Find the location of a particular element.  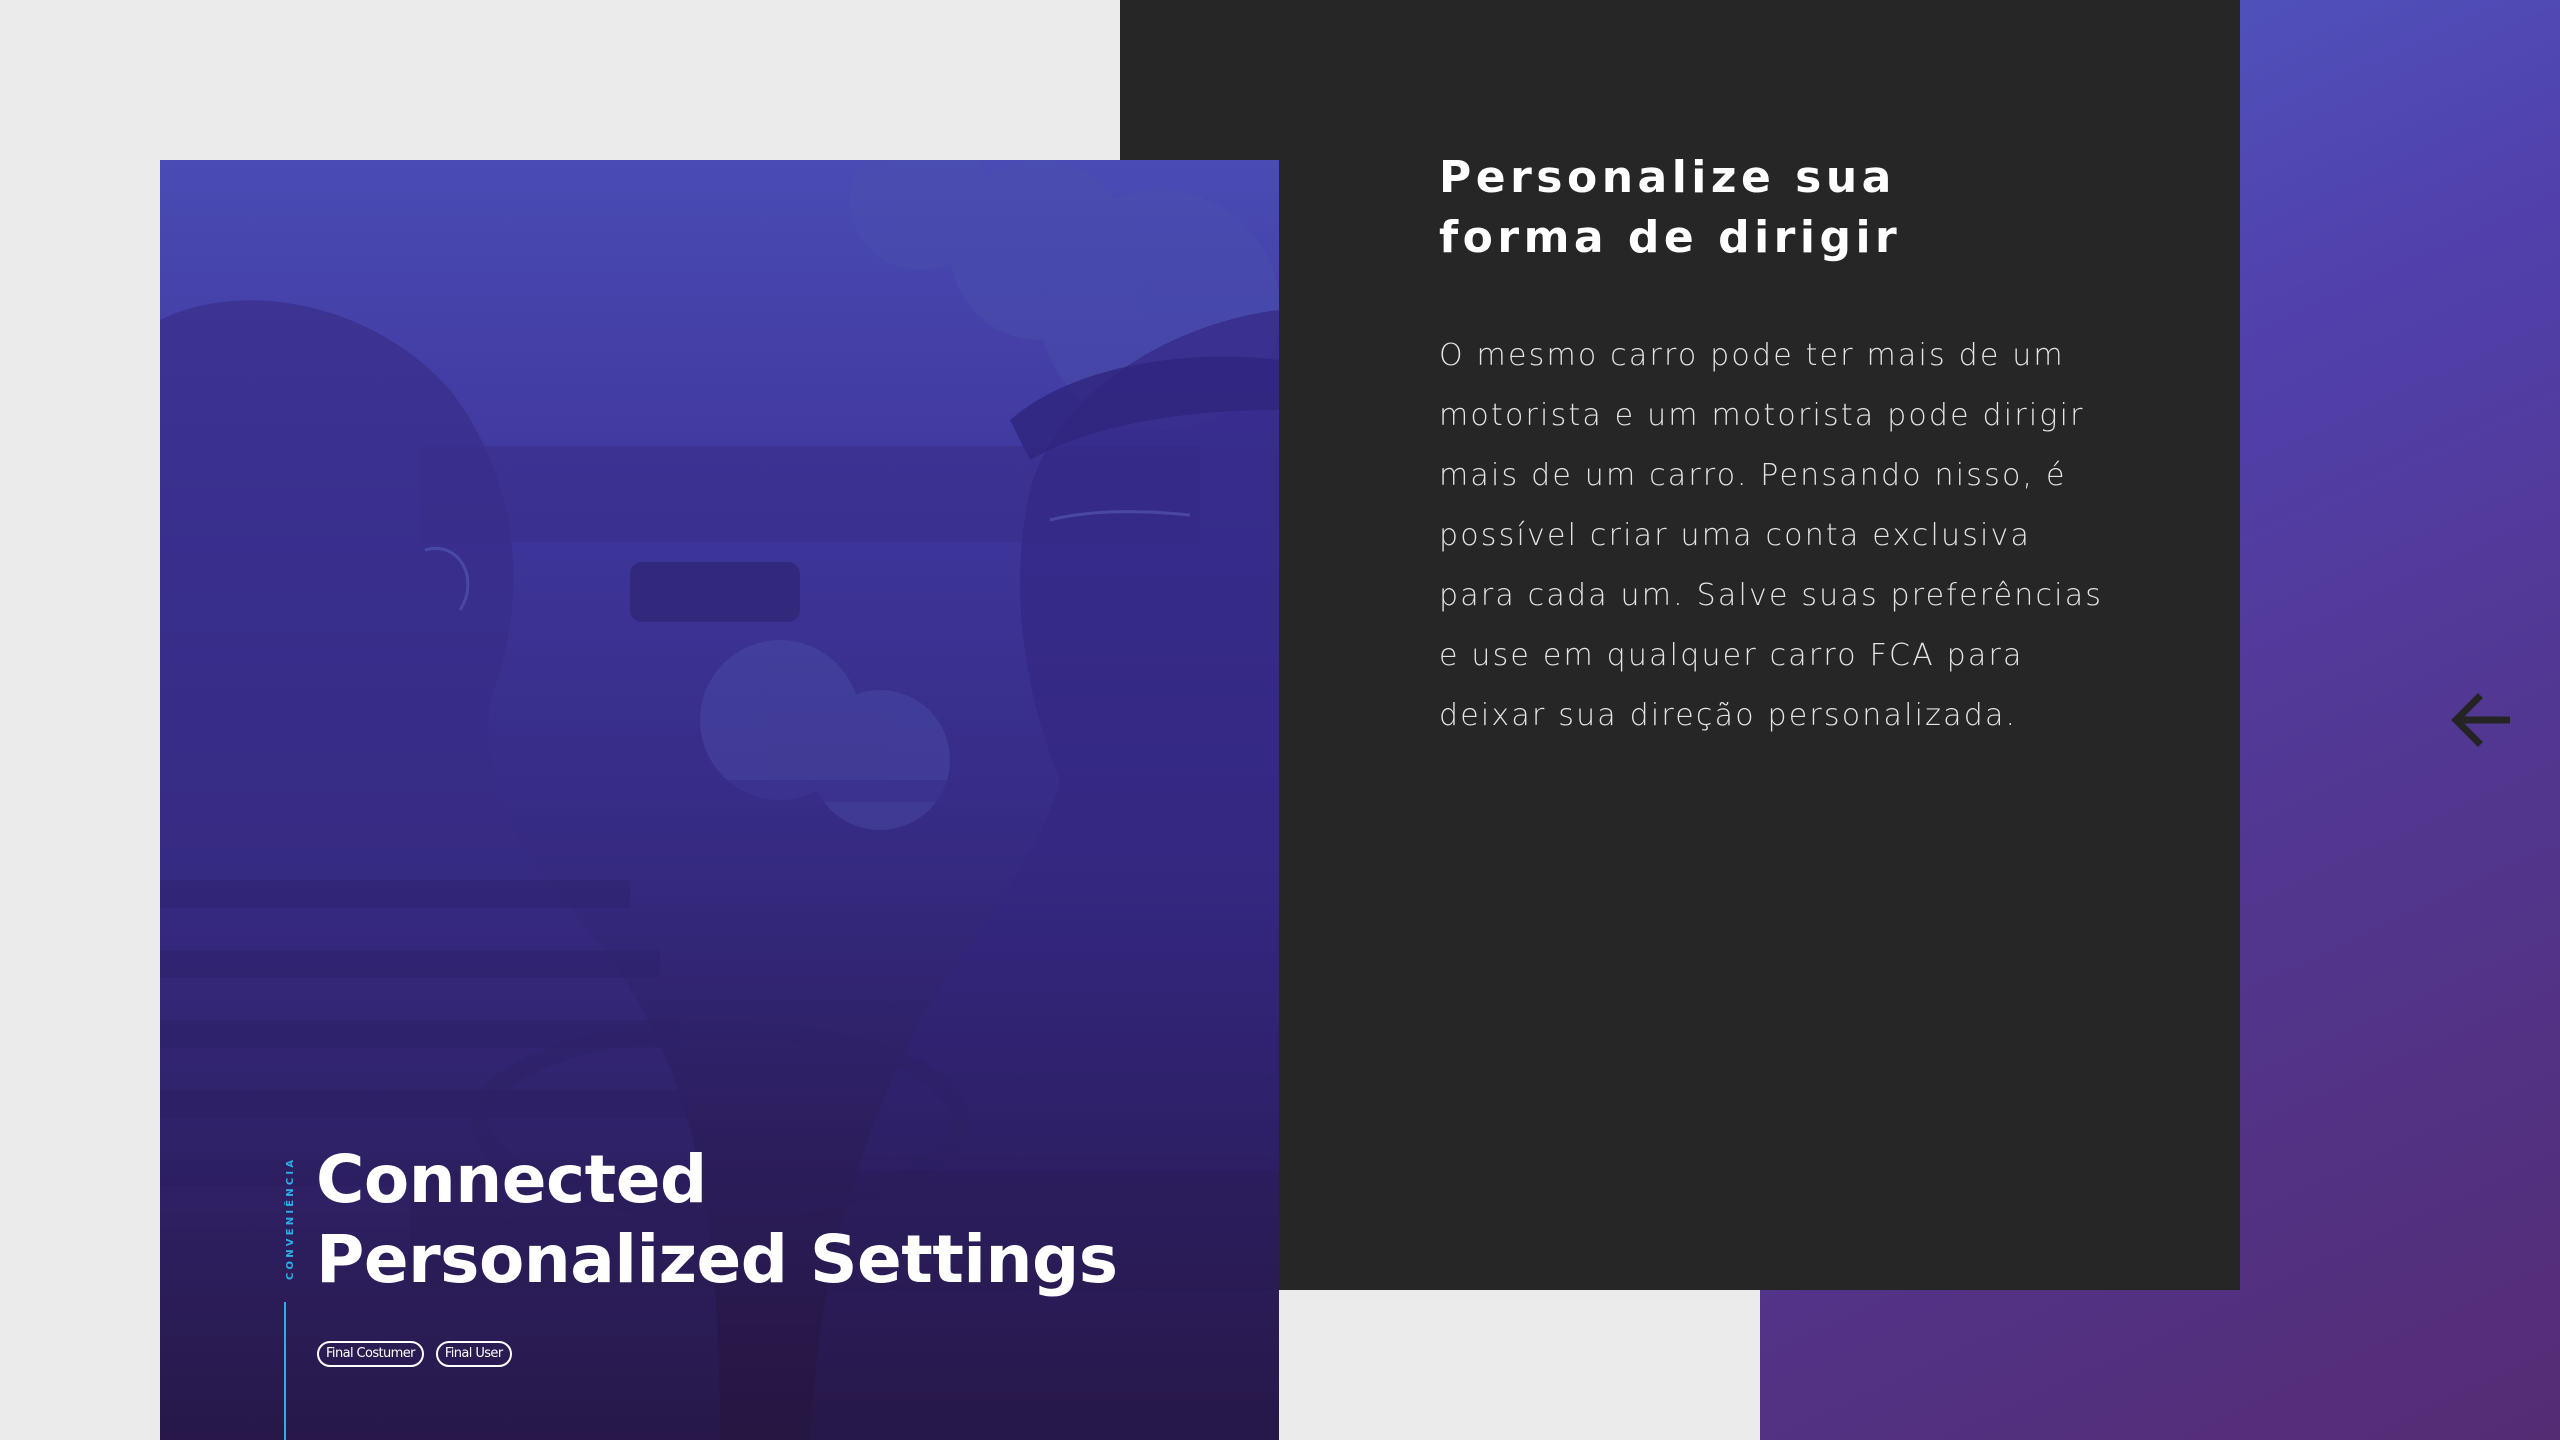

card-title: Connected Personalized Settings is located at coordinates (717, 1220).